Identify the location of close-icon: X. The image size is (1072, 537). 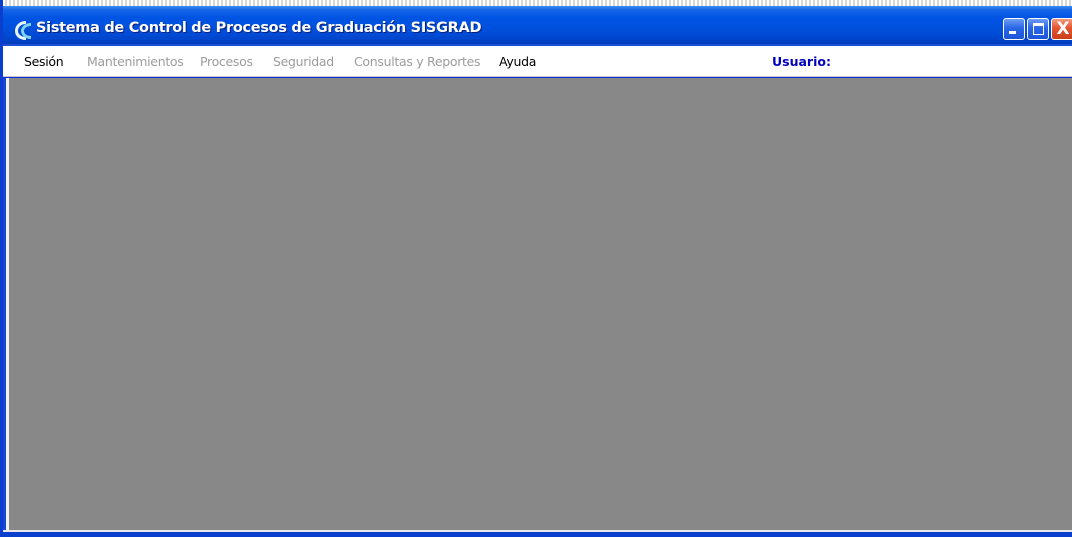
(1063, 29).